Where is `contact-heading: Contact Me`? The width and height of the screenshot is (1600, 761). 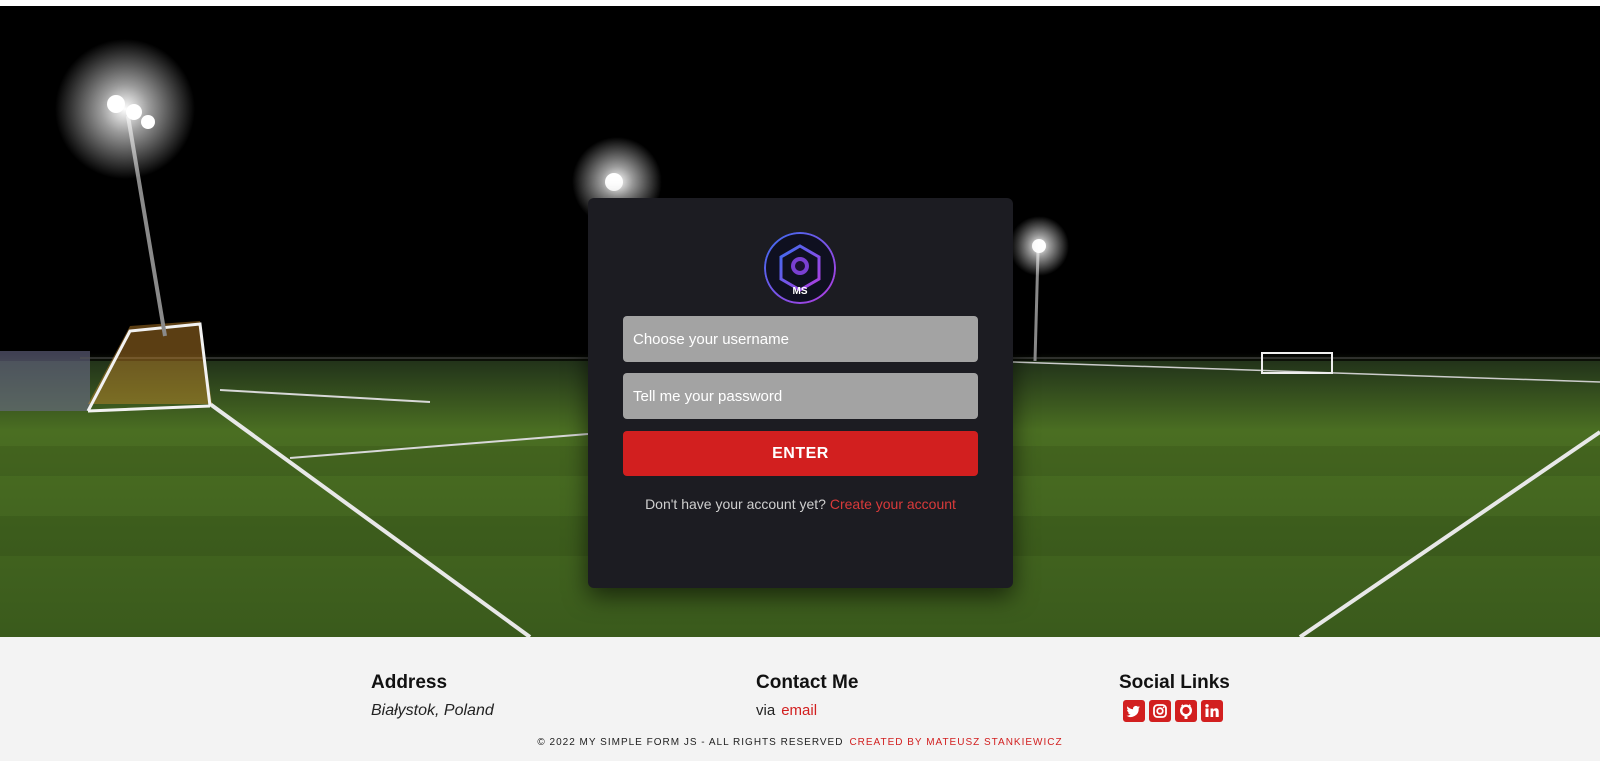 contact-heading: Contact Me is located at coordinates (807, 682).